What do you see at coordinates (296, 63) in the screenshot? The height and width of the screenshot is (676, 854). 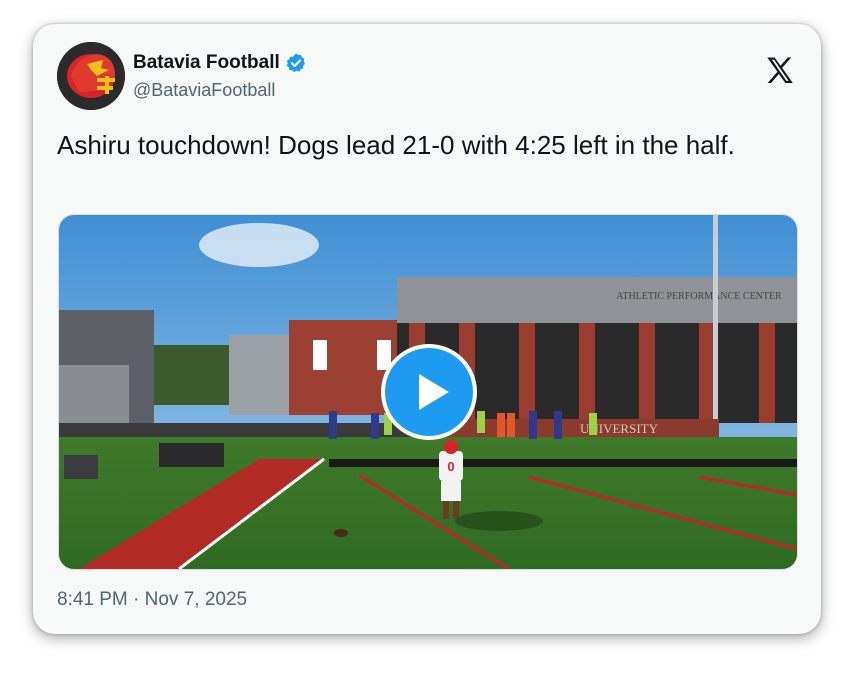 I see `verified-badge-icon` at bounding box center [296, 63].